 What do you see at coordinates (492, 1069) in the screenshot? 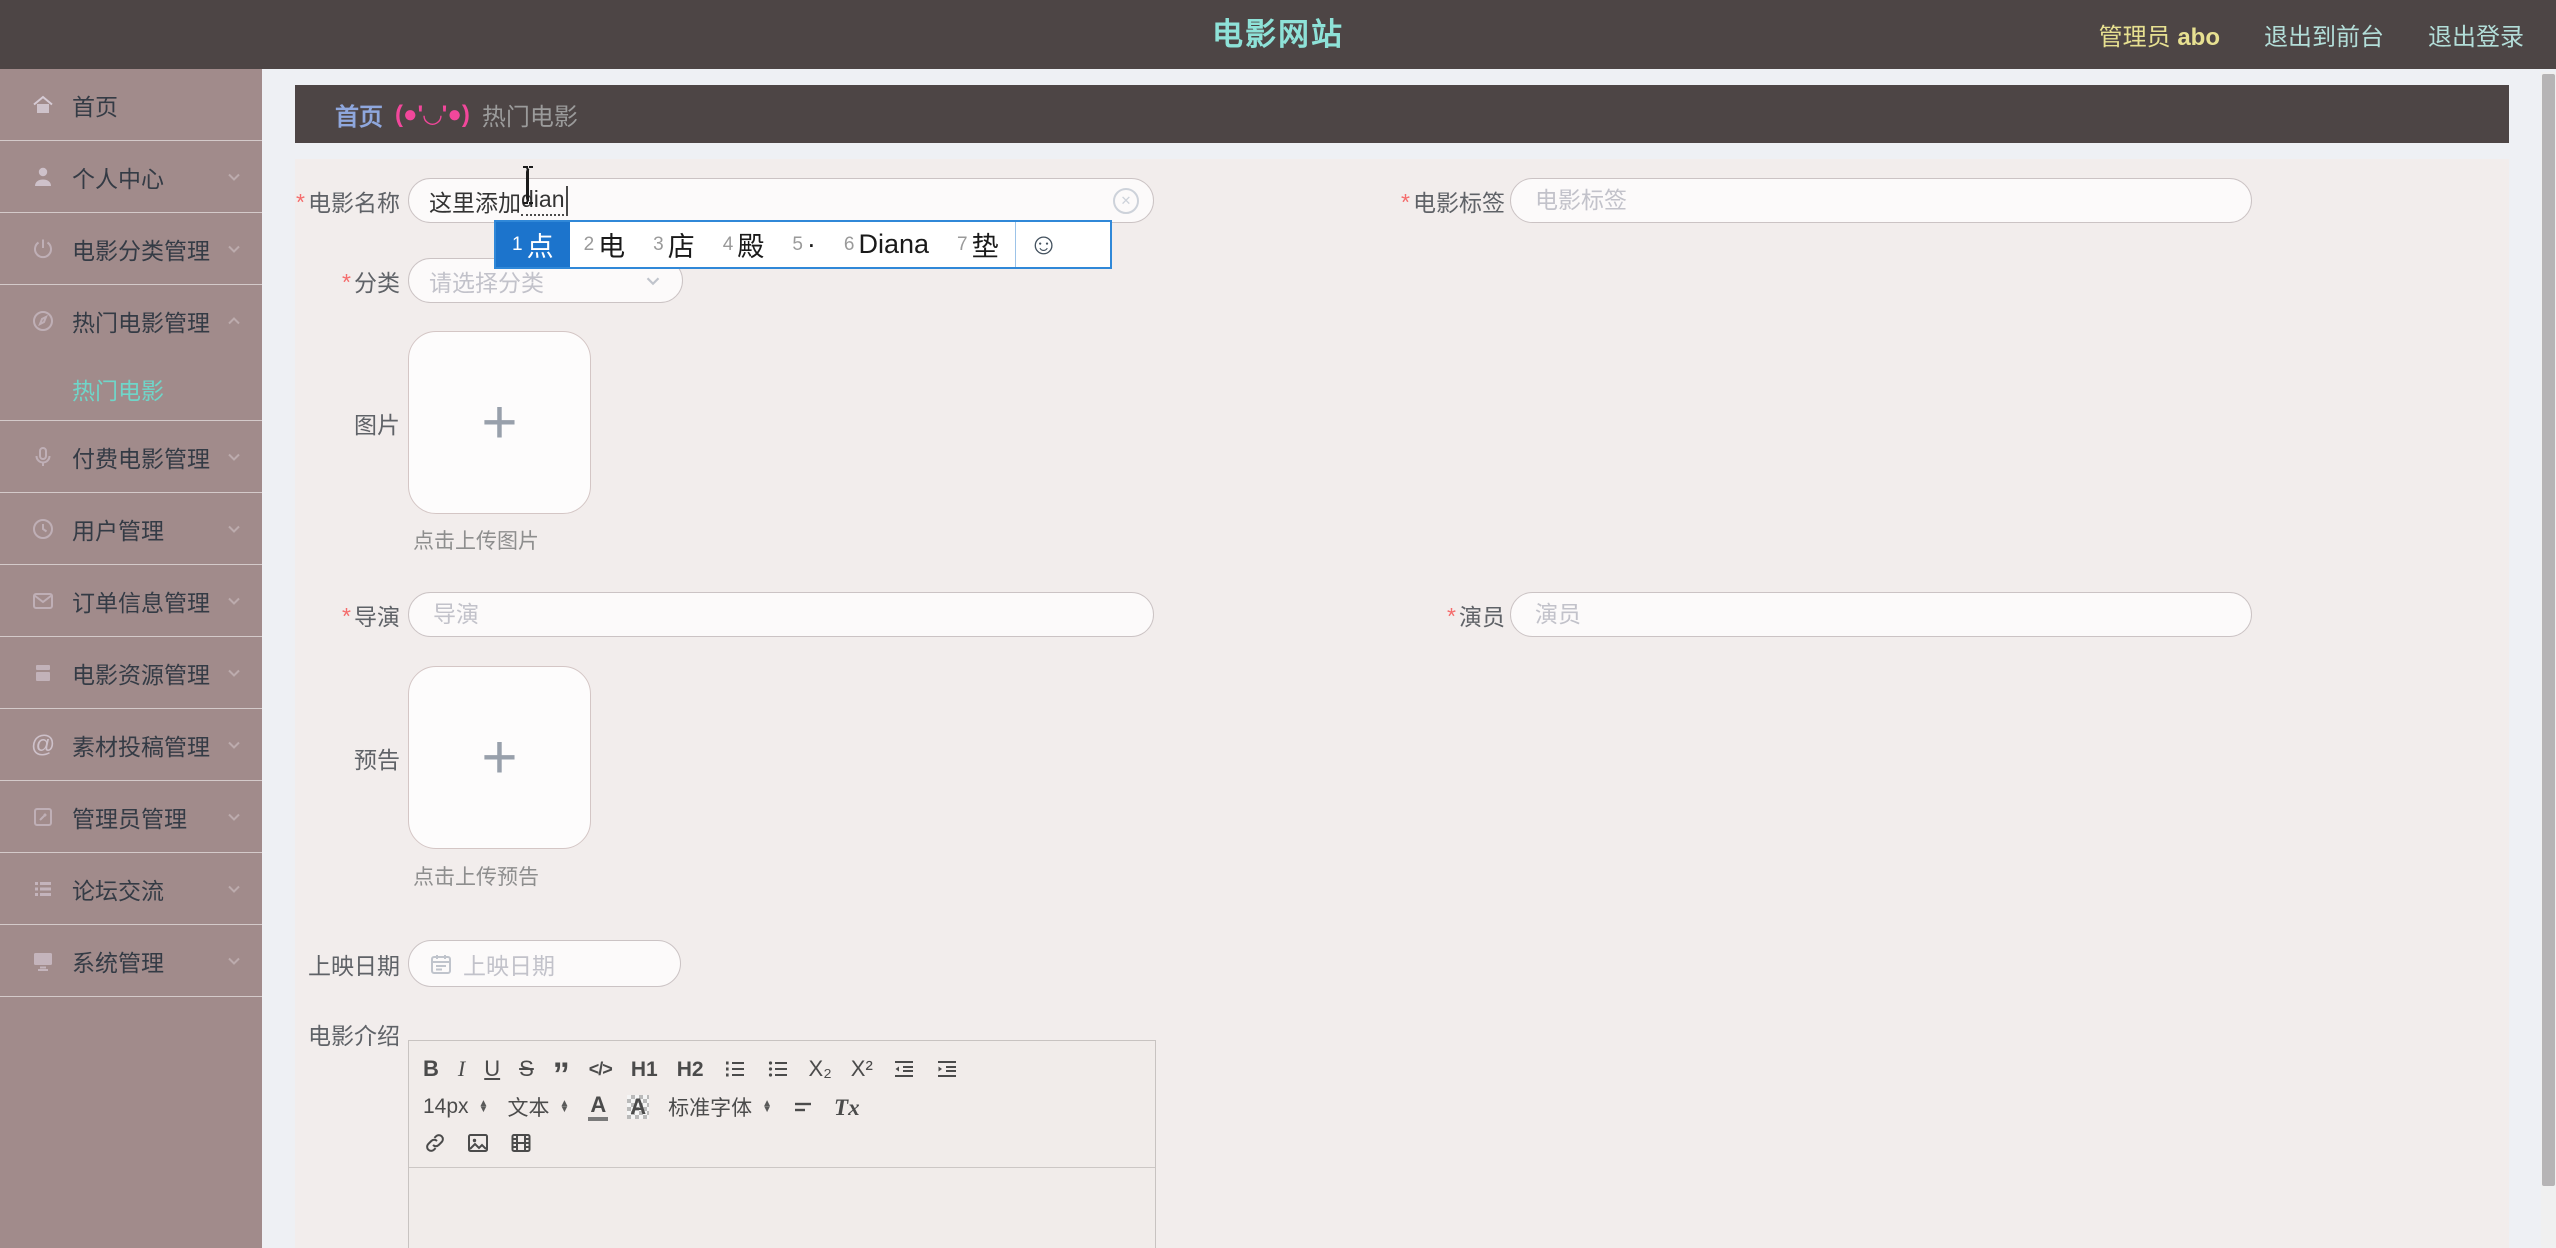
I see `underline-icon: U` at bounding box center [492, 1069].